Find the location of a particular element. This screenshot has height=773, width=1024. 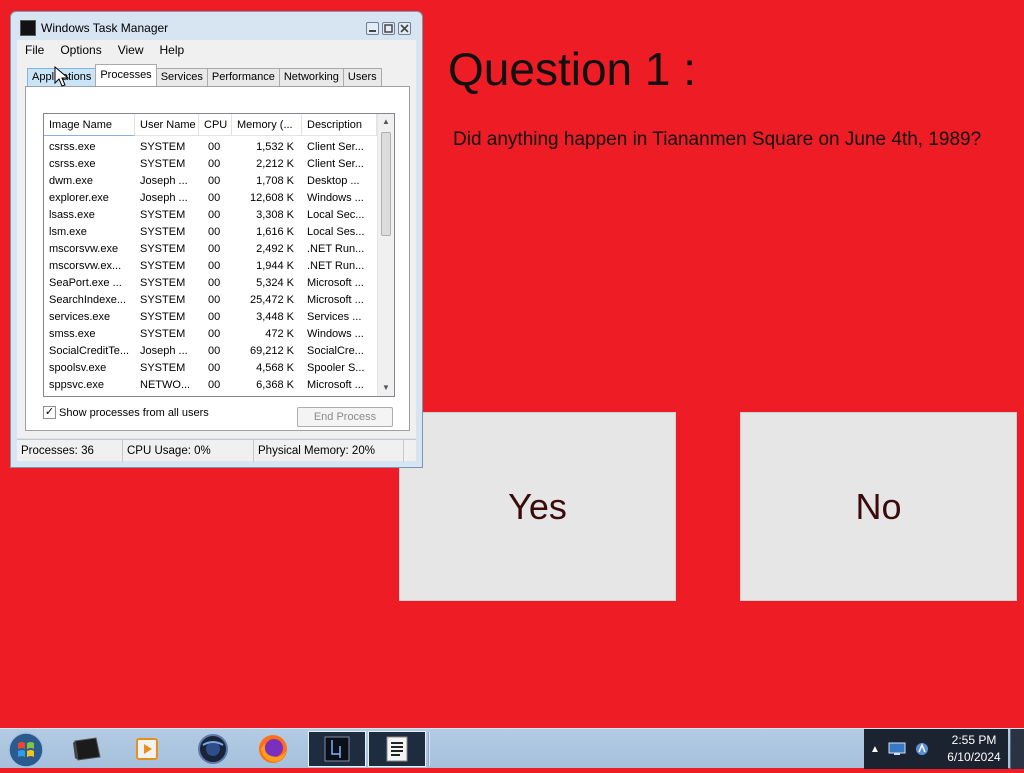

network-icon is located at coordinates (897, 749).